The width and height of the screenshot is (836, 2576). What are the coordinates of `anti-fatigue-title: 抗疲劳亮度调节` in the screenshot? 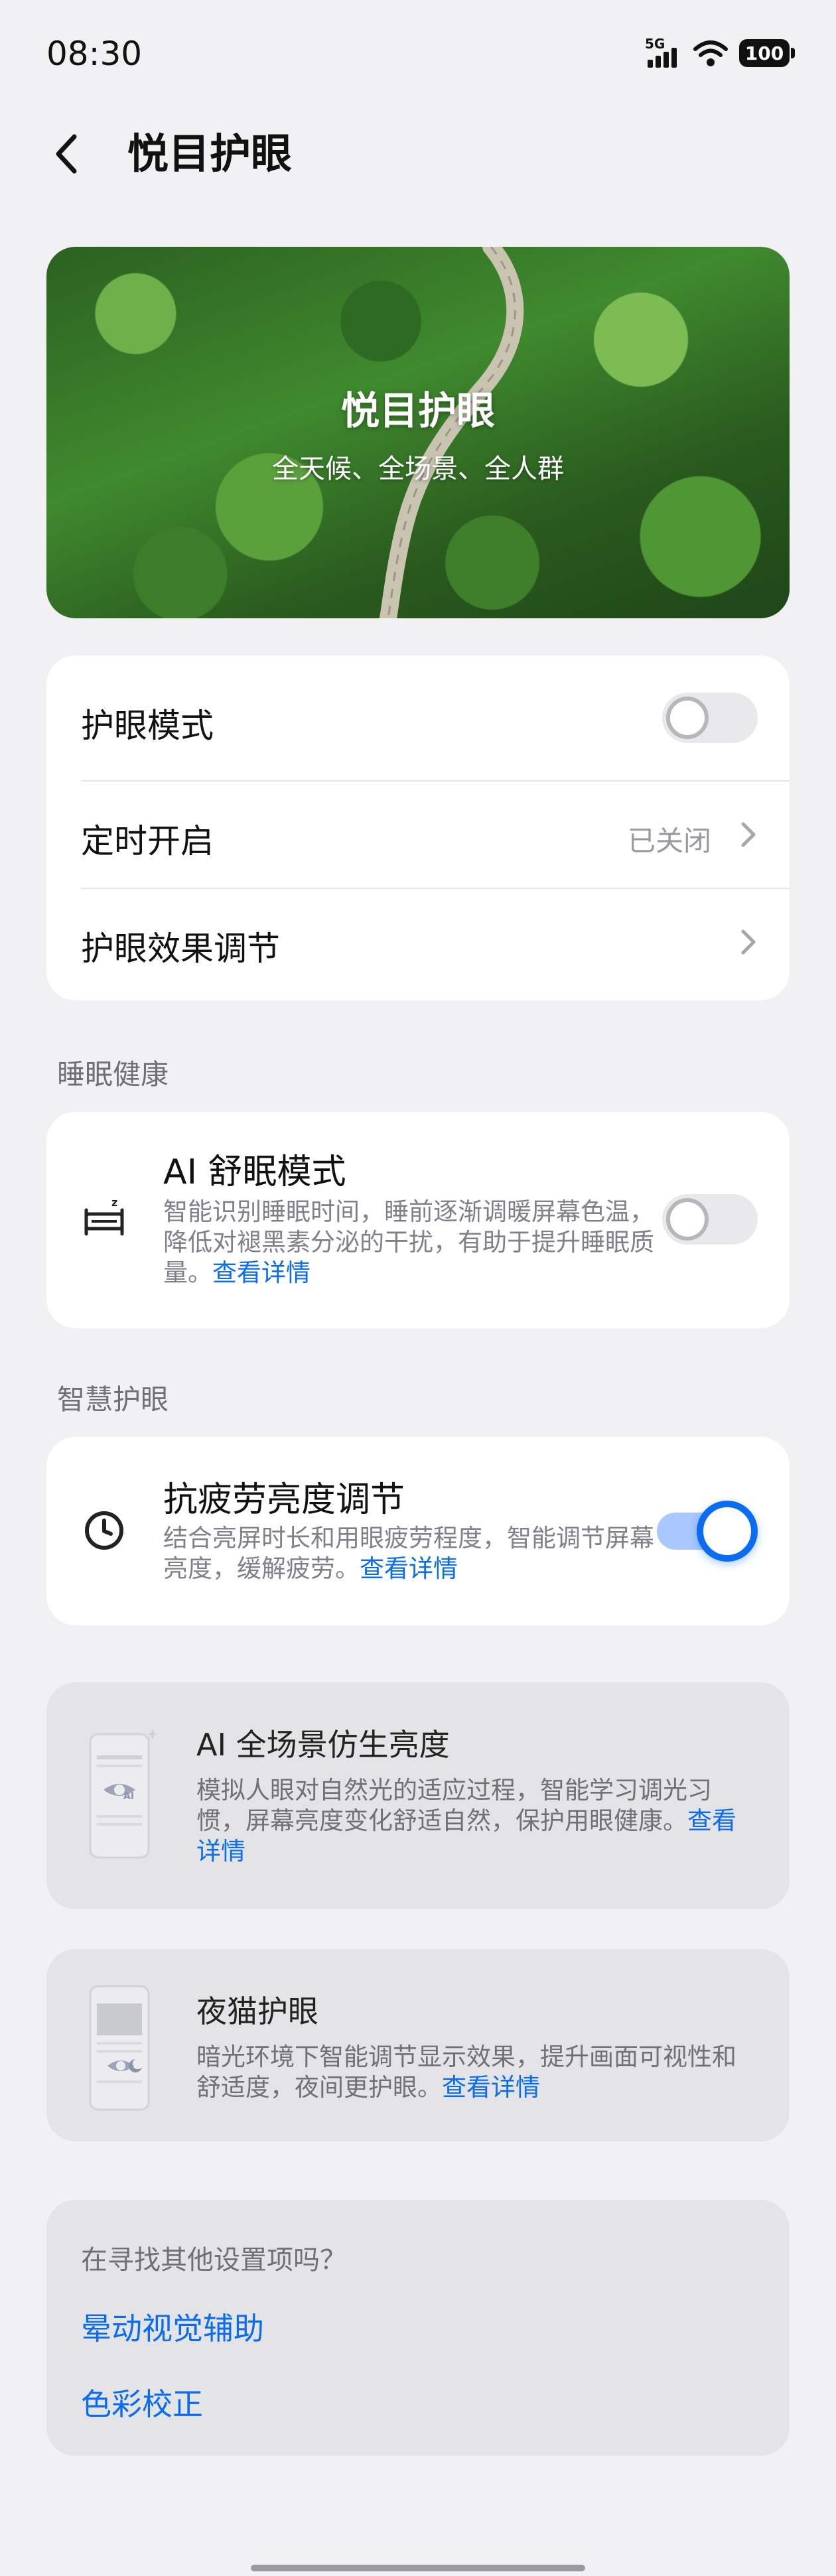 It's located at (284, 1500).